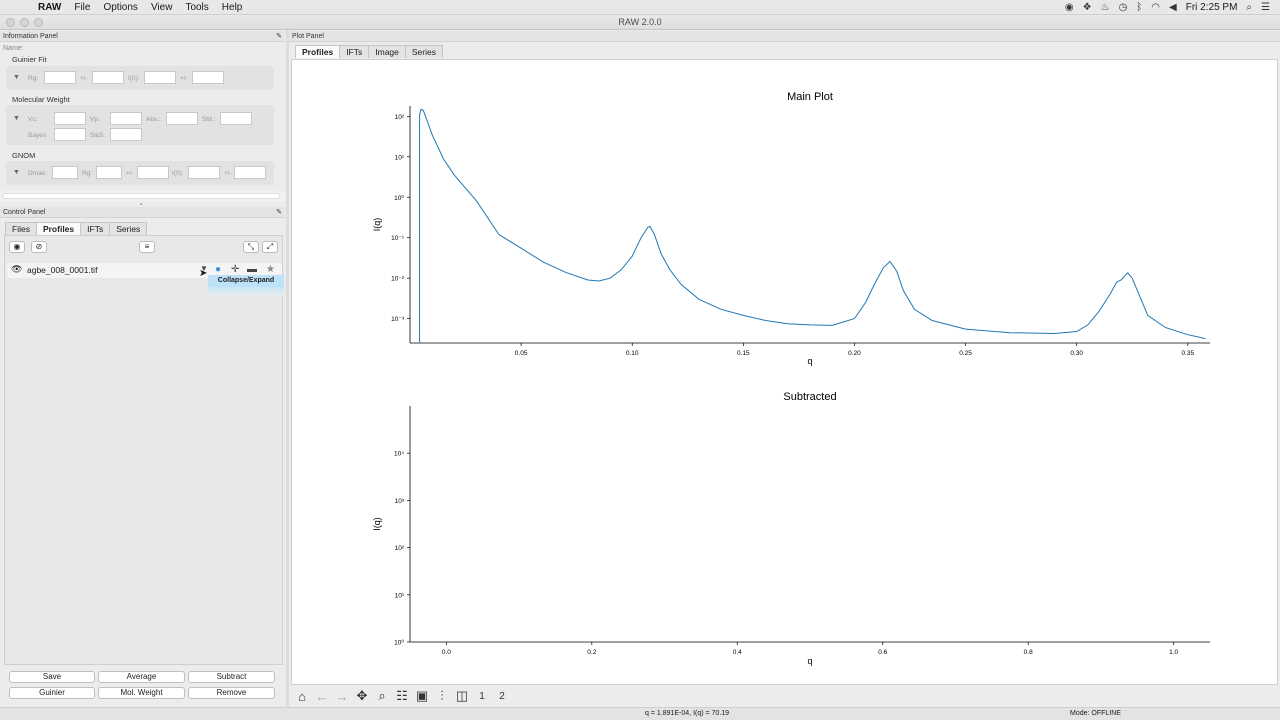 The width and height of the screenshot is (1280, 720). Describe the element at coordinates (39, 247) in the screenshot. I see `hide-all-button: ⊘` at that location.